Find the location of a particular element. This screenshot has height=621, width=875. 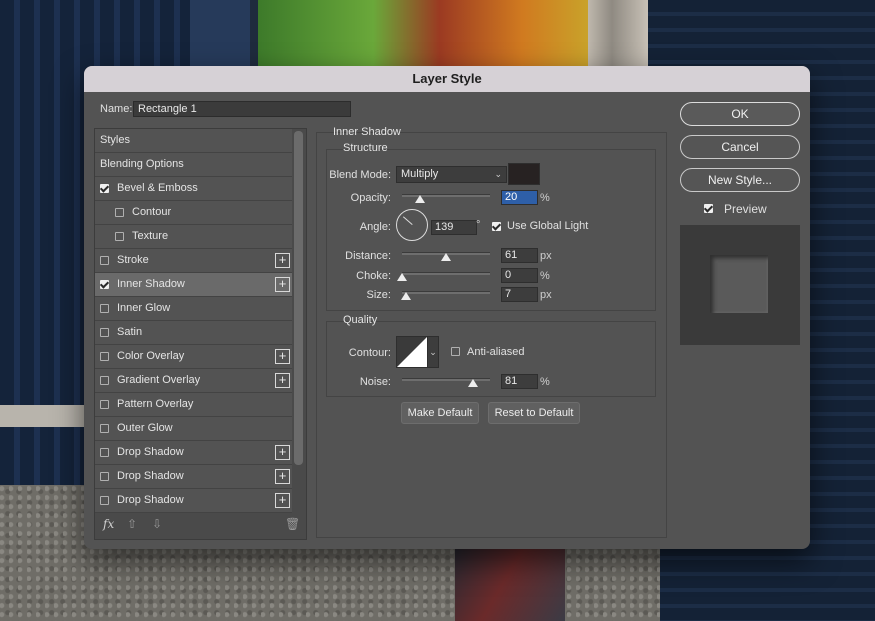

angle-unit: ° is located at coordinates (478, 225).